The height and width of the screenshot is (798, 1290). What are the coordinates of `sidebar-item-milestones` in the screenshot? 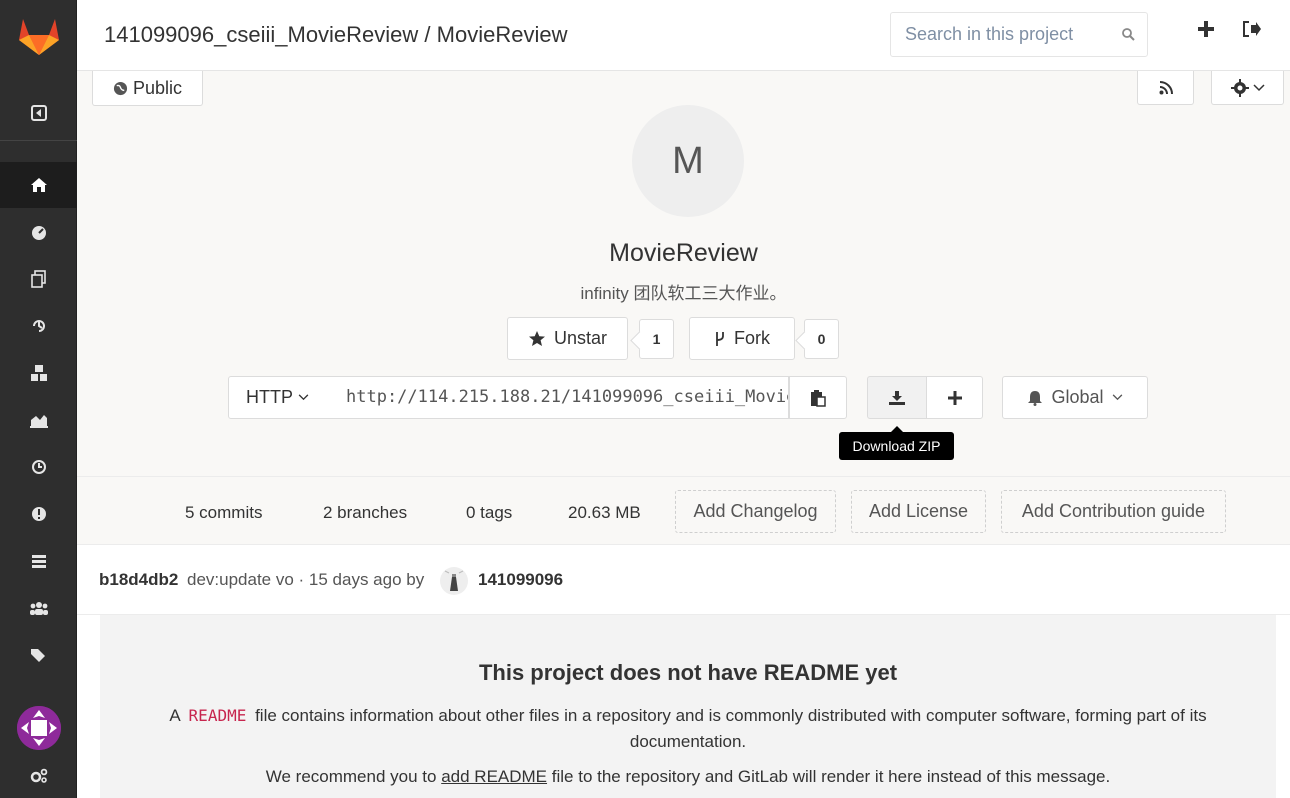 It's located at (38, 467).